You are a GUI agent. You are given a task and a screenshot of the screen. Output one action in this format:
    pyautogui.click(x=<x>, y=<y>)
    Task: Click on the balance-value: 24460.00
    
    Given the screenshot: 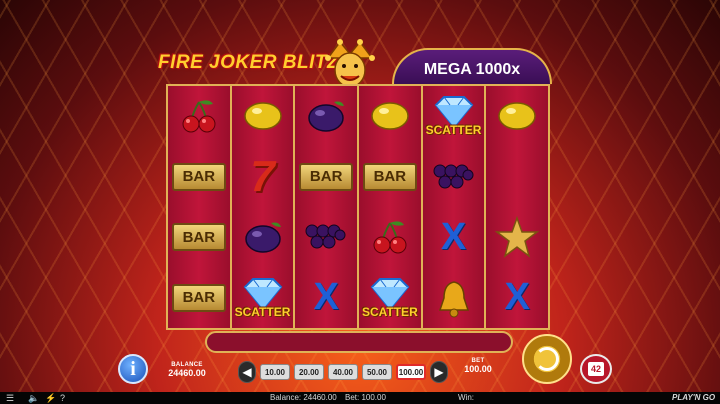 What is the action you would take?
    pyautogui.click(x=187, y=373)
    